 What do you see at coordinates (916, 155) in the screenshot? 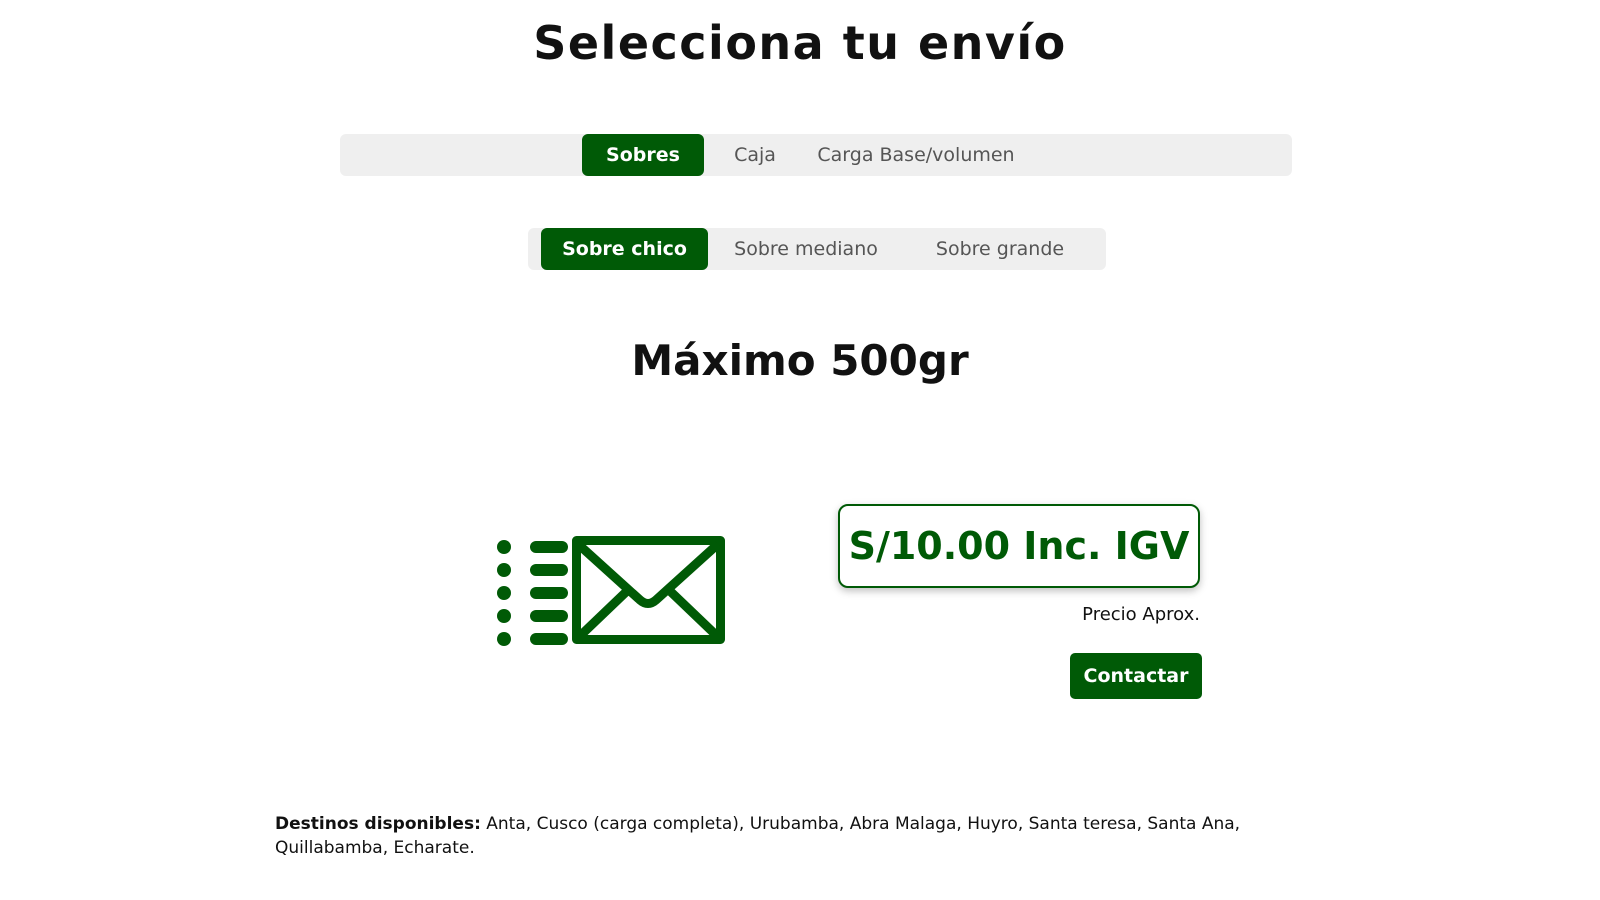
I see `tab-carga-base-volumen: Carga Base/volumen` at bounding box center [916, 155].